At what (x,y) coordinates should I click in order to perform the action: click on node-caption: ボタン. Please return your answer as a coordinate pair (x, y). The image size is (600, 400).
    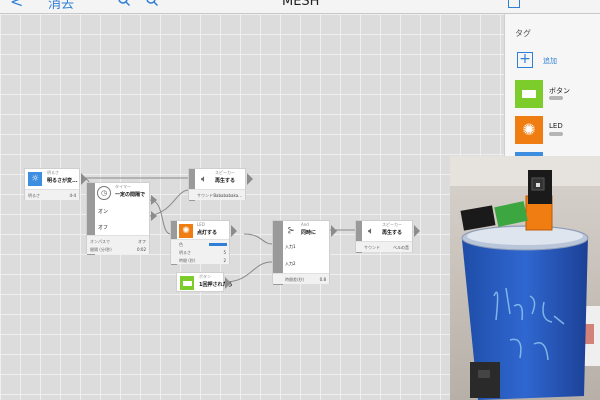
    Looking at the image, I should click on (205, 276).